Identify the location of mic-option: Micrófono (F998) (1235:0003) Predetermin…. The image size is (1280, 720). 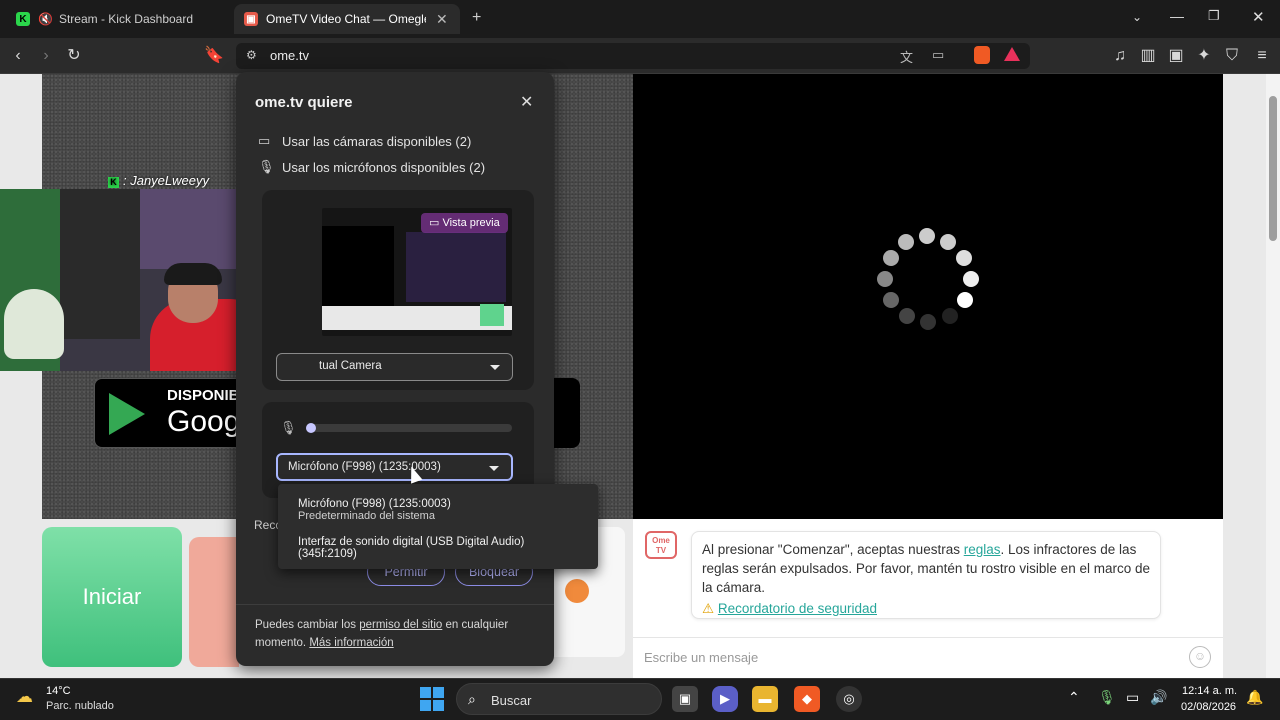
(438, 510).